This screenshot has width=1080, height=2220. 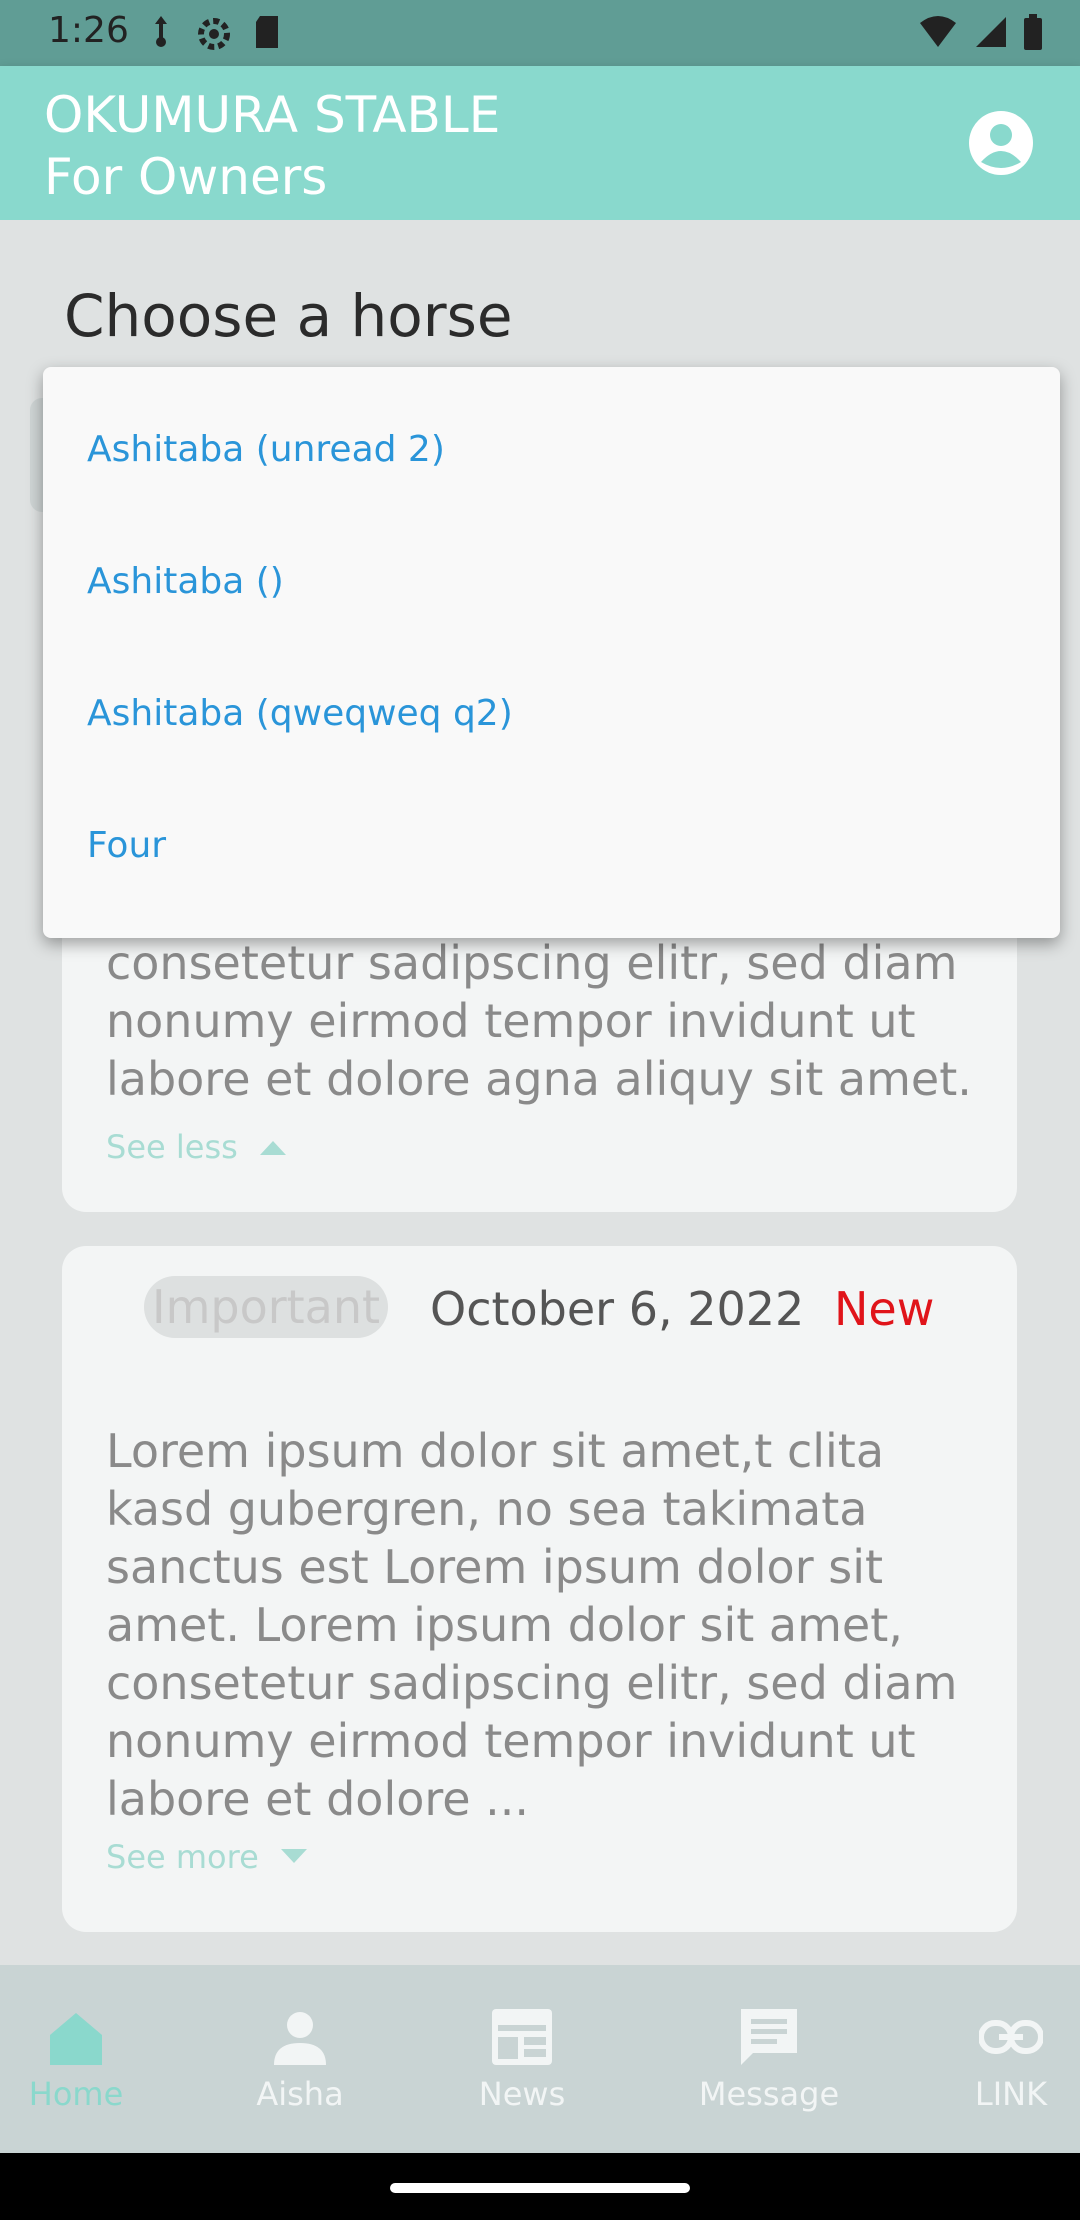 I want to click on app-title: OKUMURA STABLE For Owners, so click(x=272, y=146).